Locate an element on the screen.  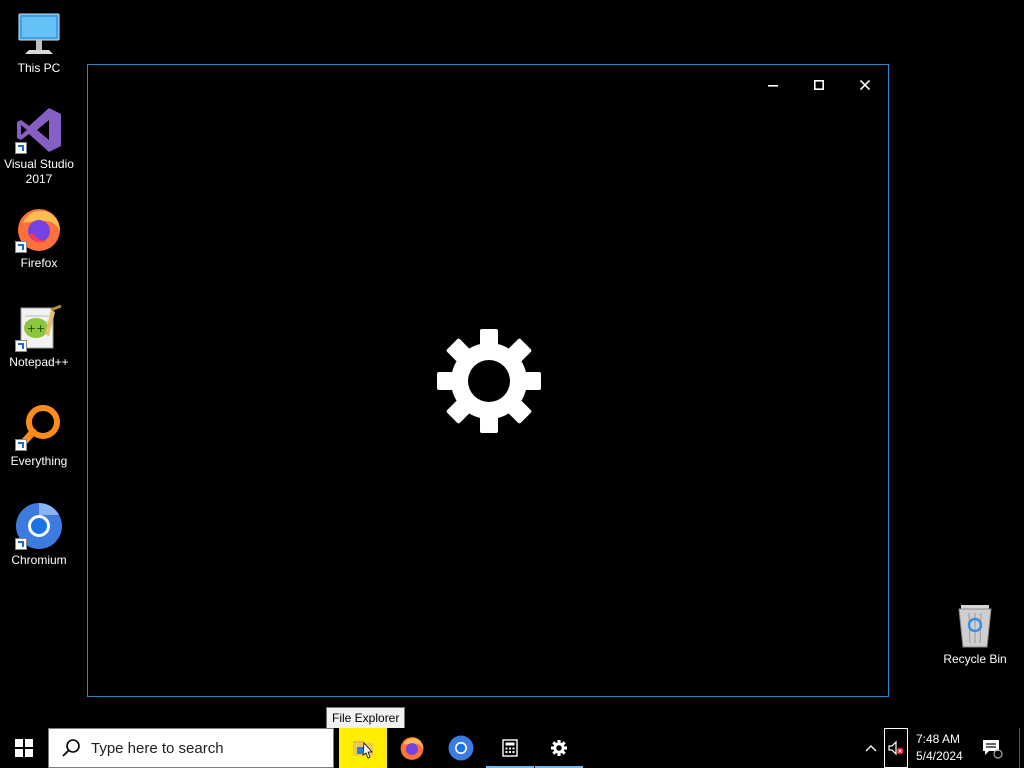
taskbar-firefox is located at coordinates (412, 748).